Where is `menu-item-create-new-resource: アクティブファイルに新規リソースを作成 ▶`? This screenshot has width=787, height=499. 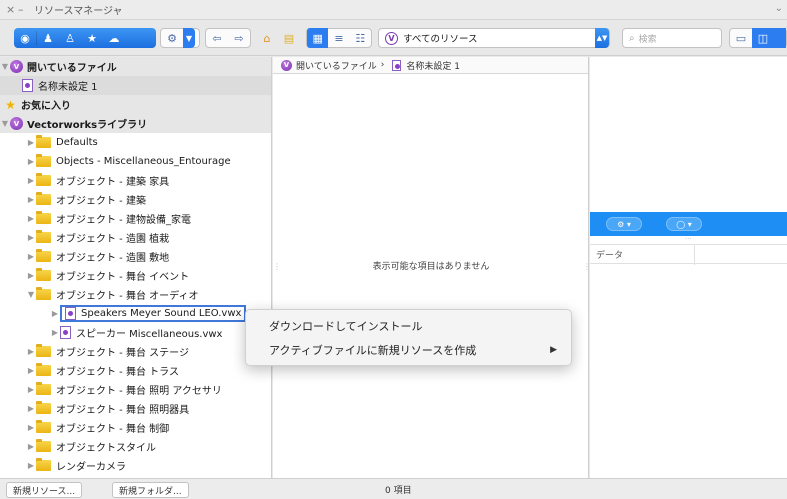 menu-item-create-new-resource: アクティブファイルに新規リソースを作成 ▶ is located at coordinates (408, 350).